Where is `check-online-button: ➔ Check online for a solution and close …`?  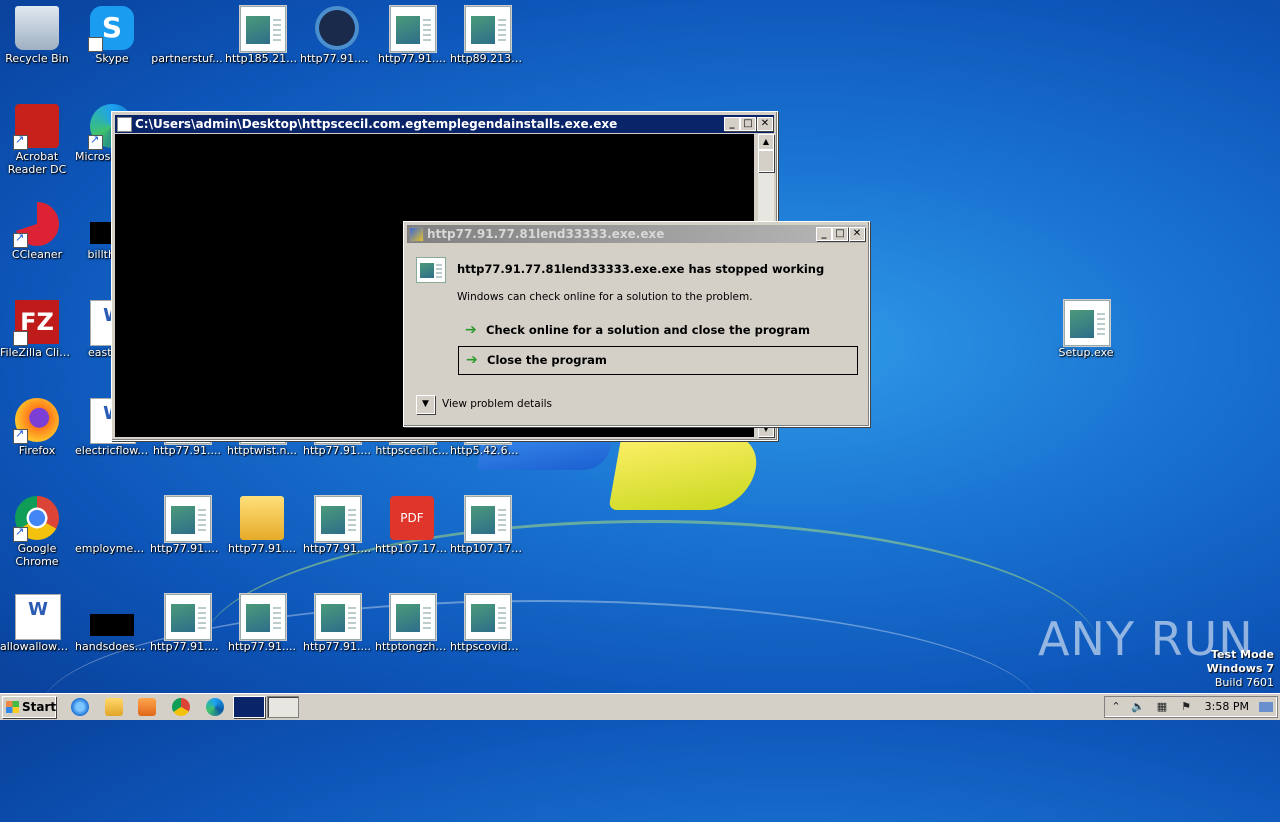 check-online-button: ➔ Check online for a solution and close … is located at coordinates (657, 330).